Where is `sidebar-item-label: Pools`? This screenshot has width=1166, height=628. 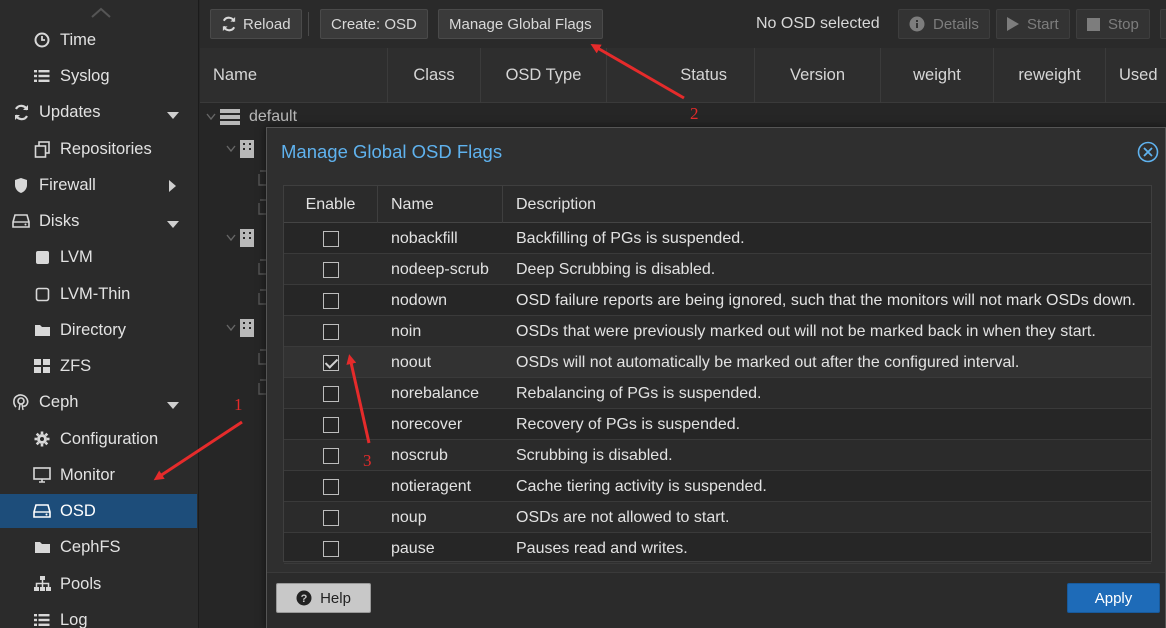
sidebar-item-label: Pools is located at coordinates (81, 583).